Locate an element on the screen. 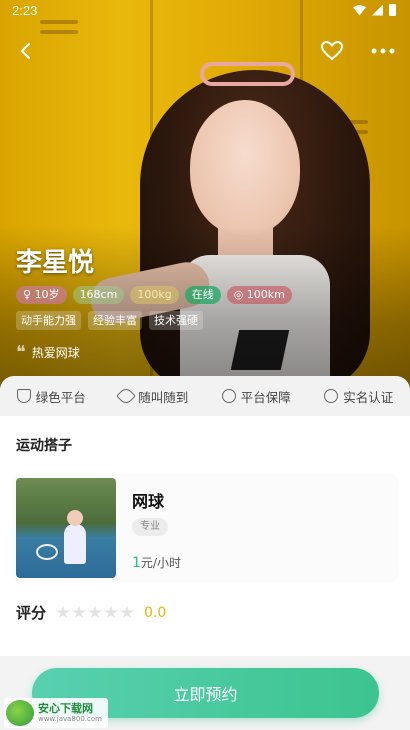 Image resolution: width=410 pixels, height=730 pixels. feature-item: 实名认证 is located at coordinates (358, 396).